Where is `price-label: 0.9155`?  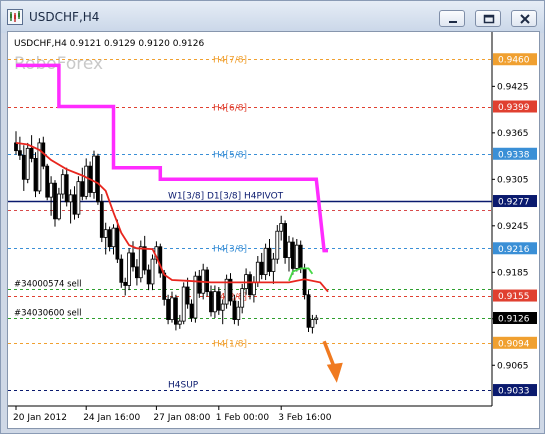
price-label: 0.9155 is located at coordinates (514, 297).